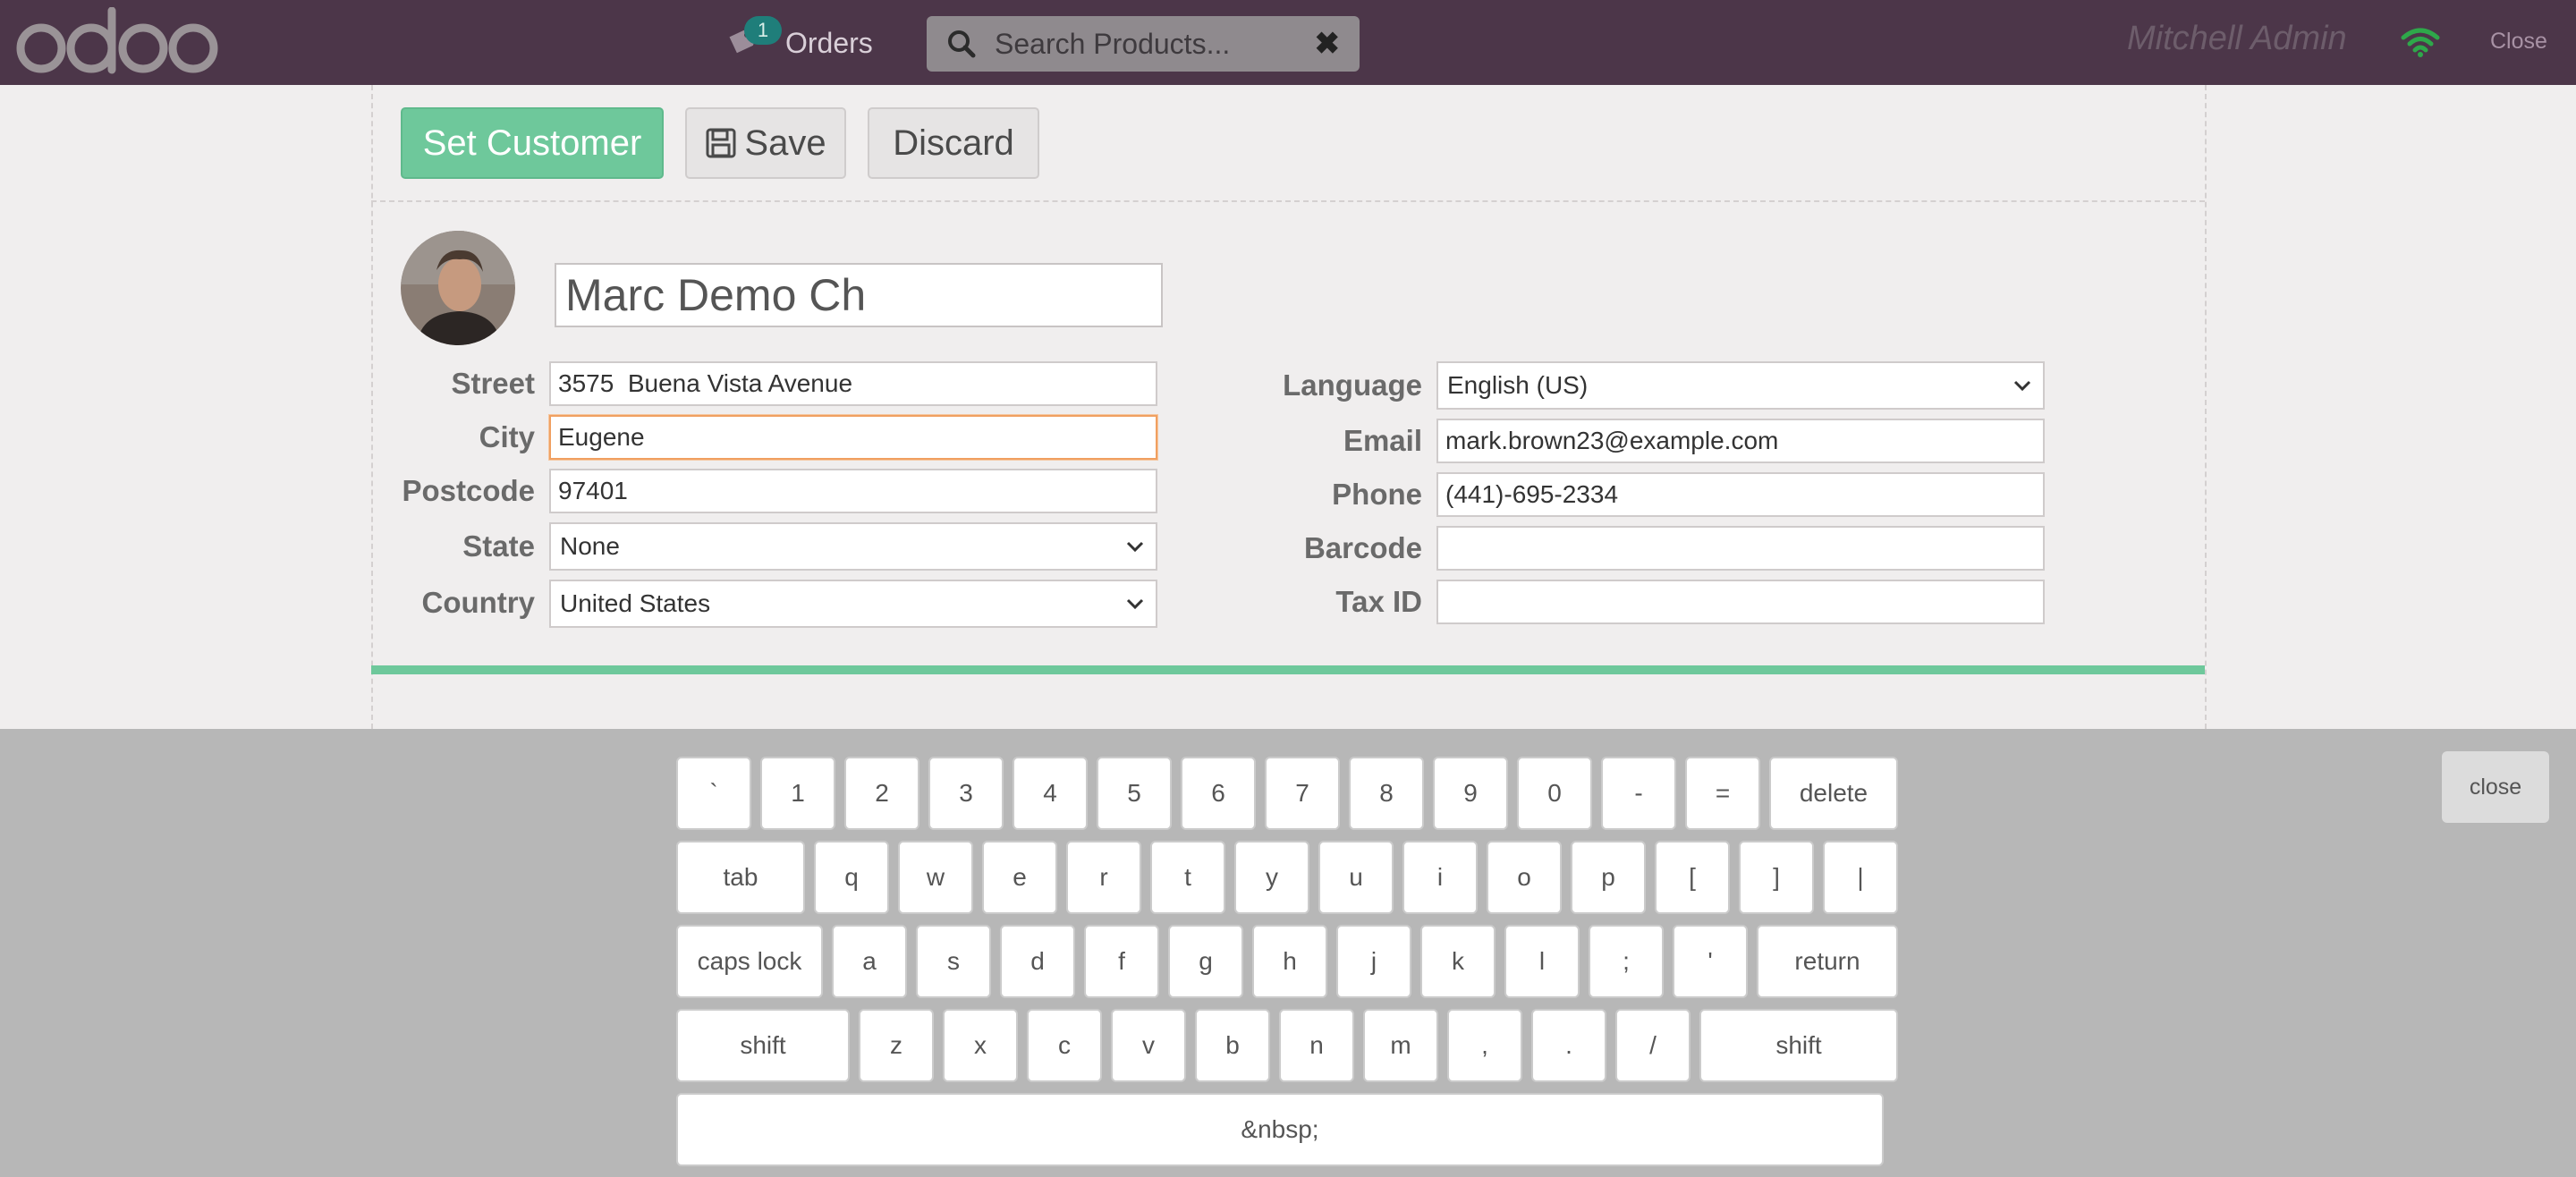  I want to click on key: ;, so click(1626, 961).